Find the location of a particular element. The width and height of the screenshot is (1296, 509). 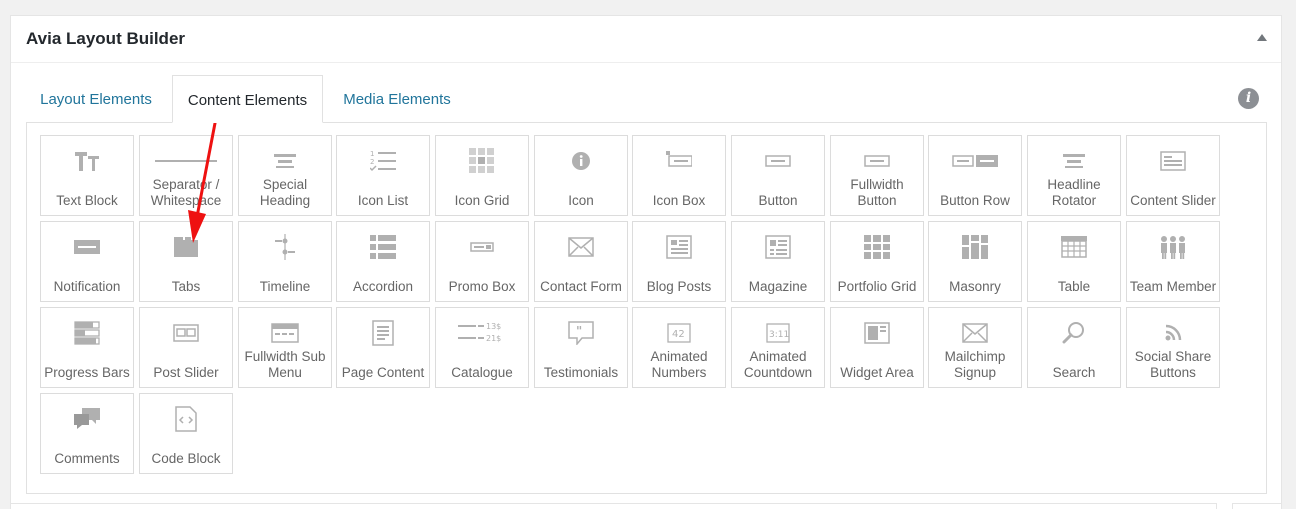

progress-bars-icon is located at coordinates (87, 333).